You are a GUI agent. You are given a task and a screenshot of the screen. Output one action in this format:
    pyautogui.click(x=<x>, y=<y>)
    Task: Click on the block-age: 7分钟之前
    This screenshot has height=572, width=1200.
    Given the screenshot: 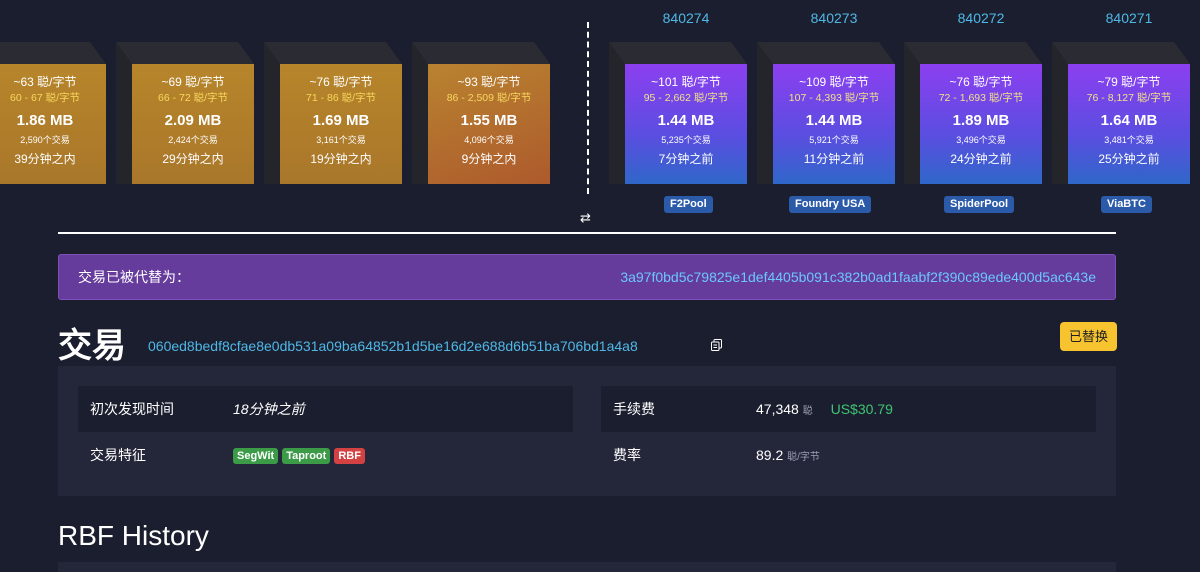 What is the action you would take?
    pyautogui.click(x=686, y=159)
    